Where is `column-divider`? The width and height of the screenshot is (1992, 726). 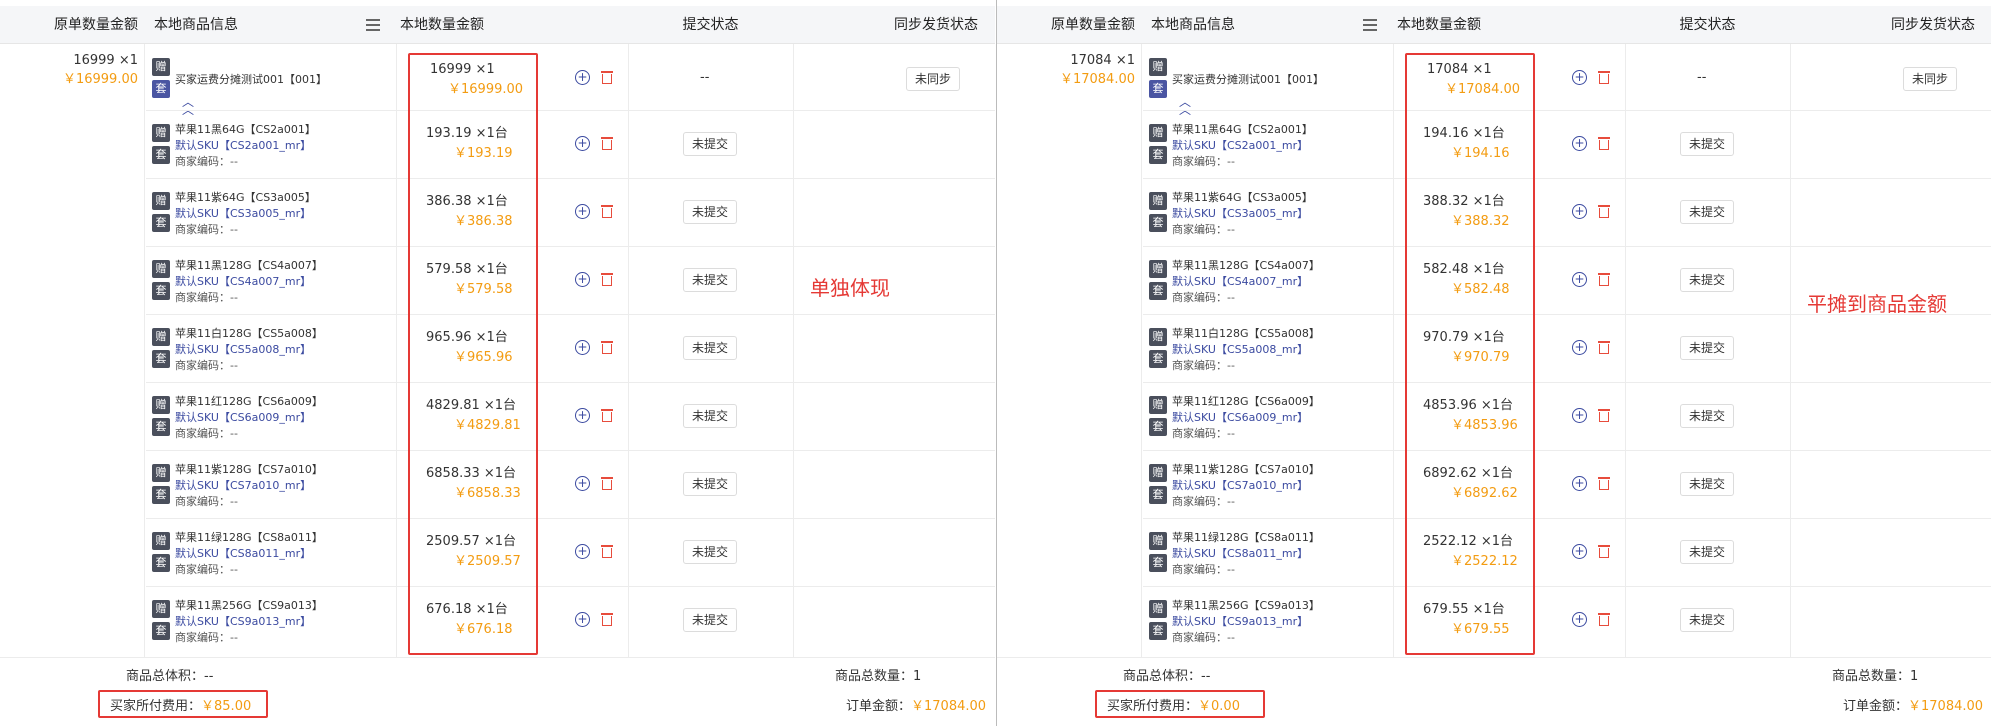
column-divider is located at coordinates (396, 350).